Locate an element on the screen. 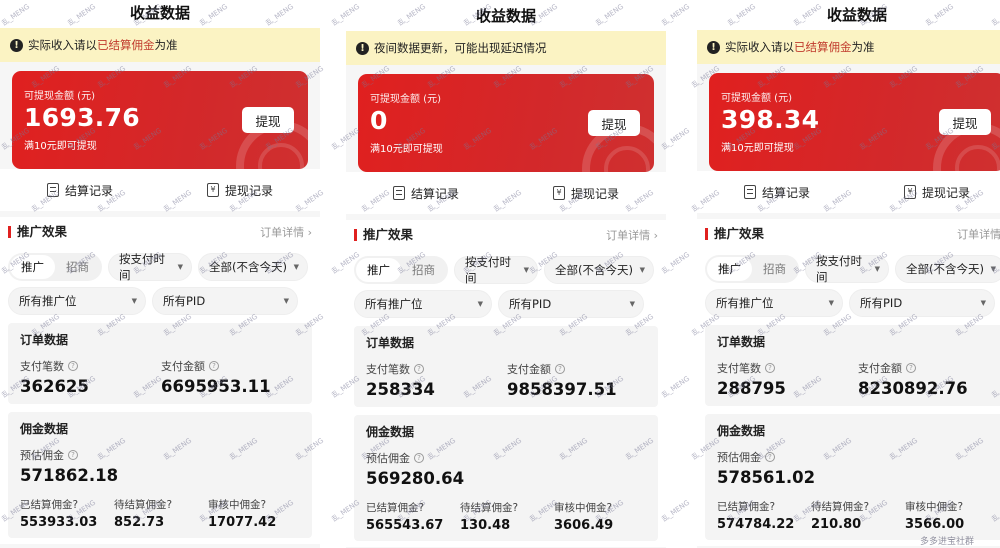 The height and width of the screenshot is (548, 1000). filter-row-2: 所有推广位 ▼ 所有PID ▼ is located at coordinates (852, 303).